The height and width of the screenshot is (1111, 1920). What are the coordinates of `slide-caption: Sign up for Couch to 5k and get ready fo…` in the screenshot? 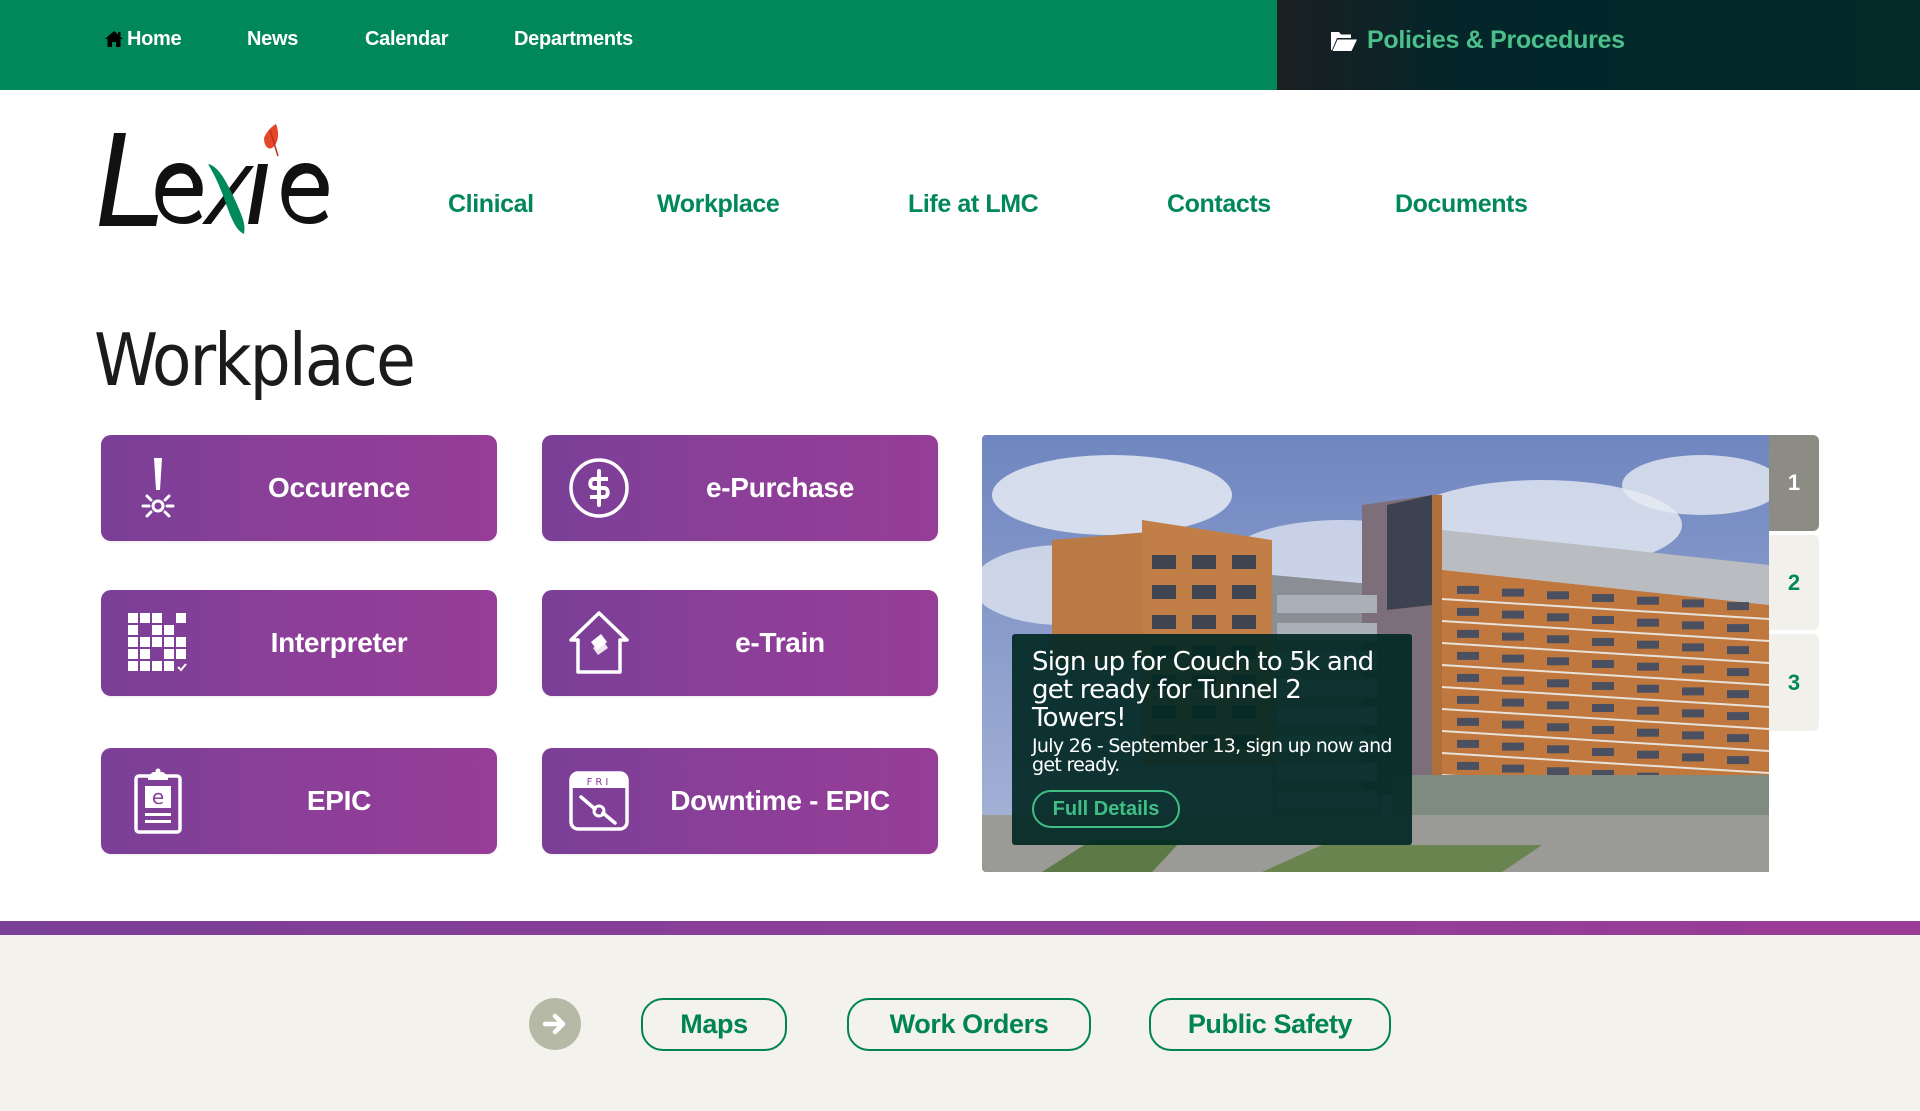 It's located at (1212, 739).